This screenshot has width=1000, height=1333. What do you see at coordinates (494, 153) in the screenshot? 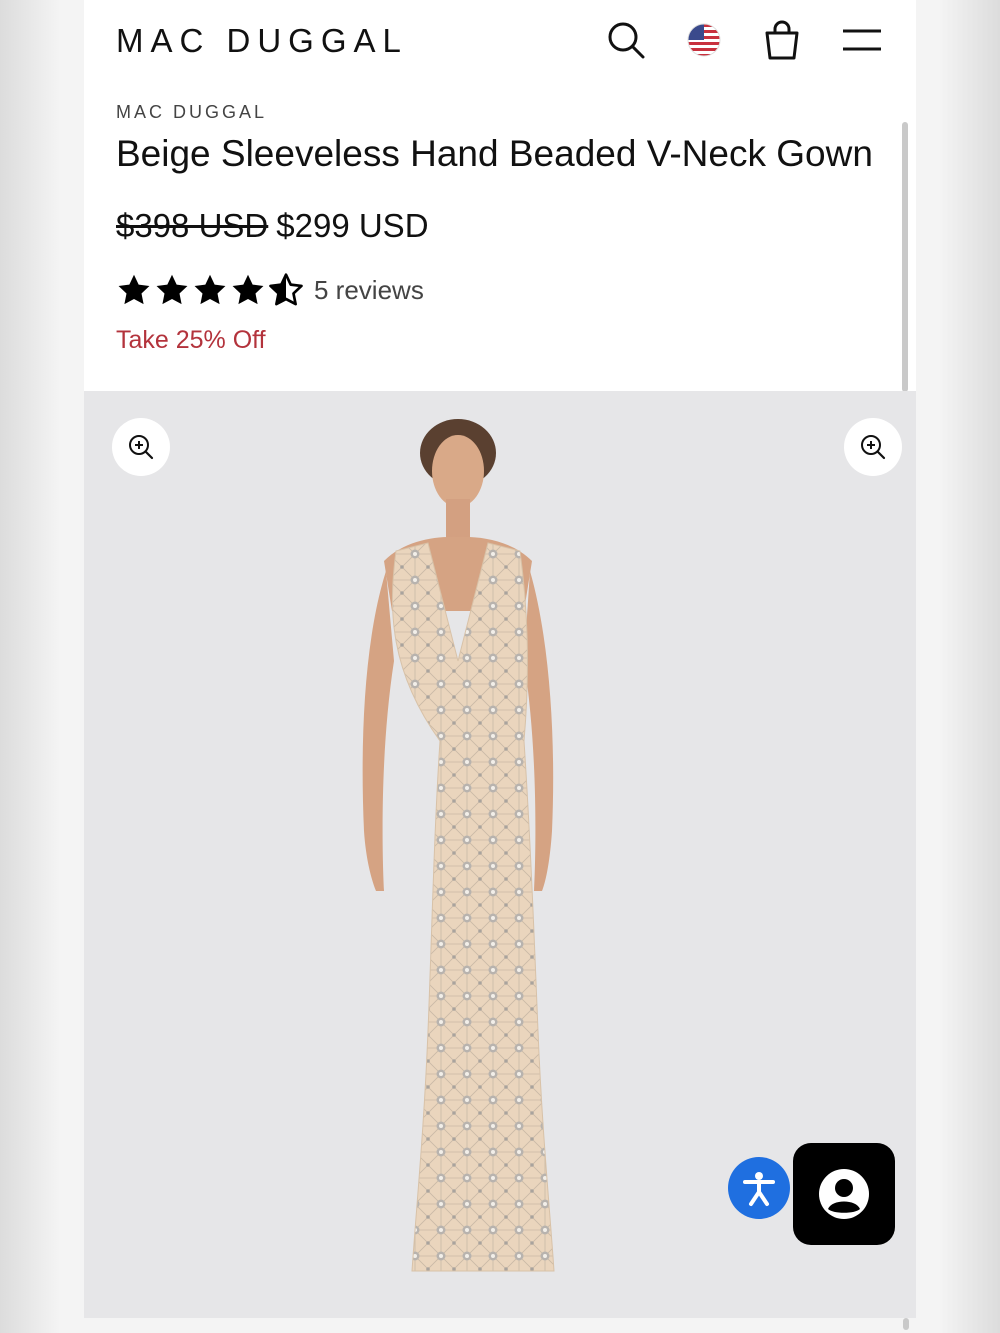
I see `product-title: Beige Sleeveless Hand Beaded V-Neck Gown` at bounding box center [494, 153].